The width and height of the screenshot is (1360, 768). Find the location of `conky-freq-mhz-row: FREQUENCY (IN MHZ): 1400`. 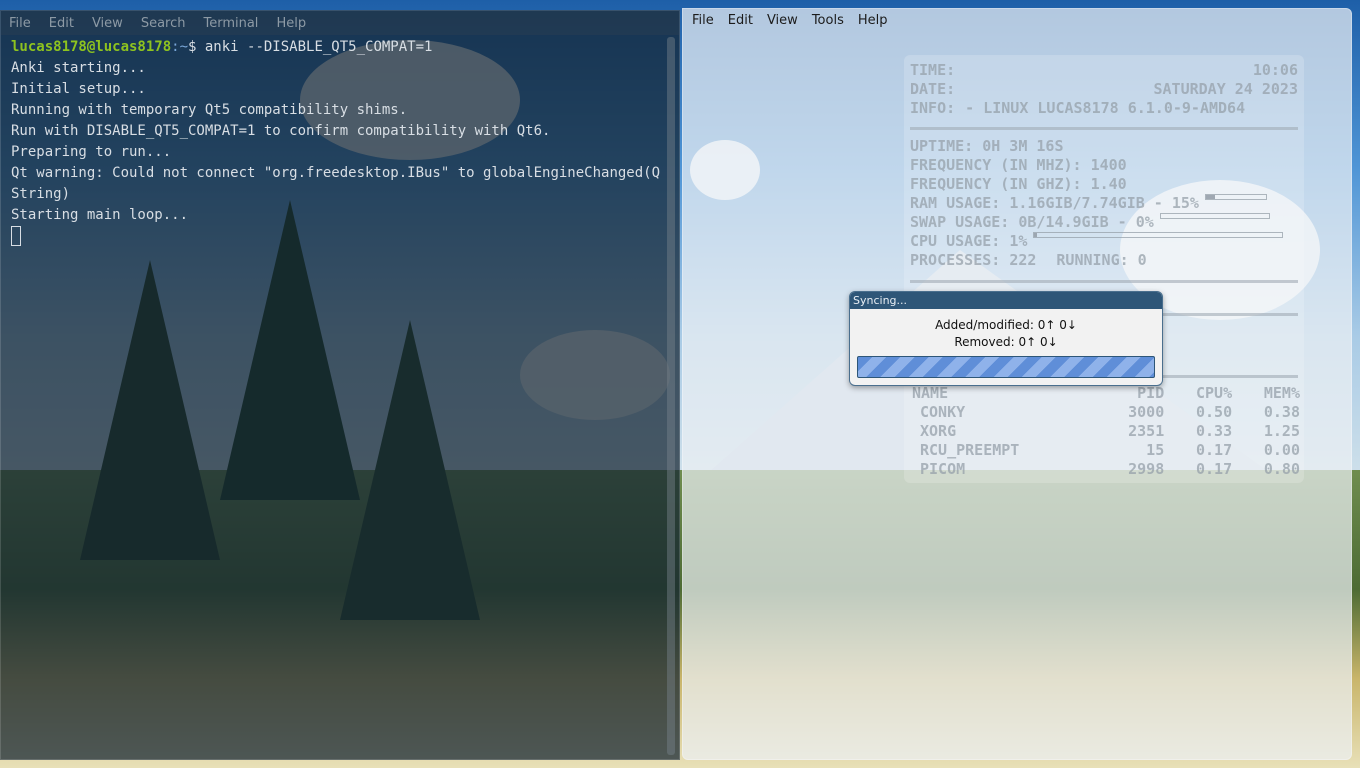

conky-freq-mhz-row: FREQUENCY (IN MHZ): 1400 is located at coordinates (1104, 165).